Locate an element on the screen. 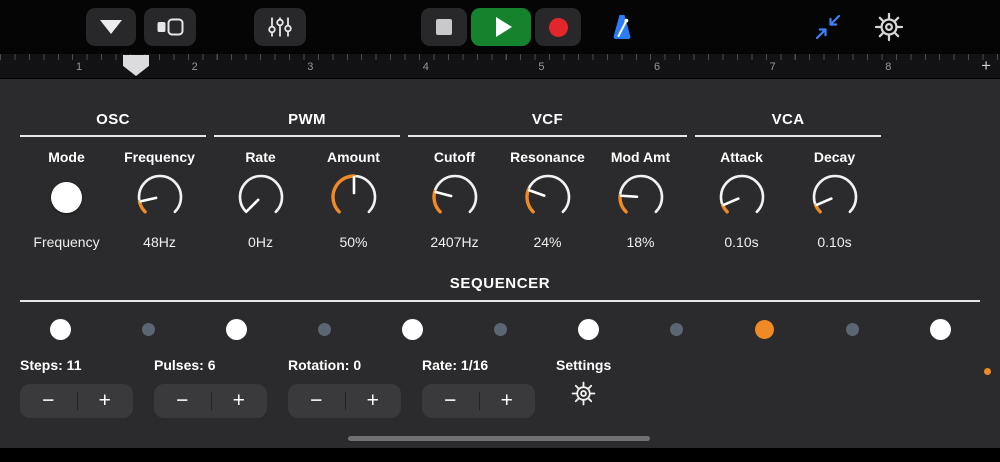  control-value: 48Hz is located at coordinates (159, 242).